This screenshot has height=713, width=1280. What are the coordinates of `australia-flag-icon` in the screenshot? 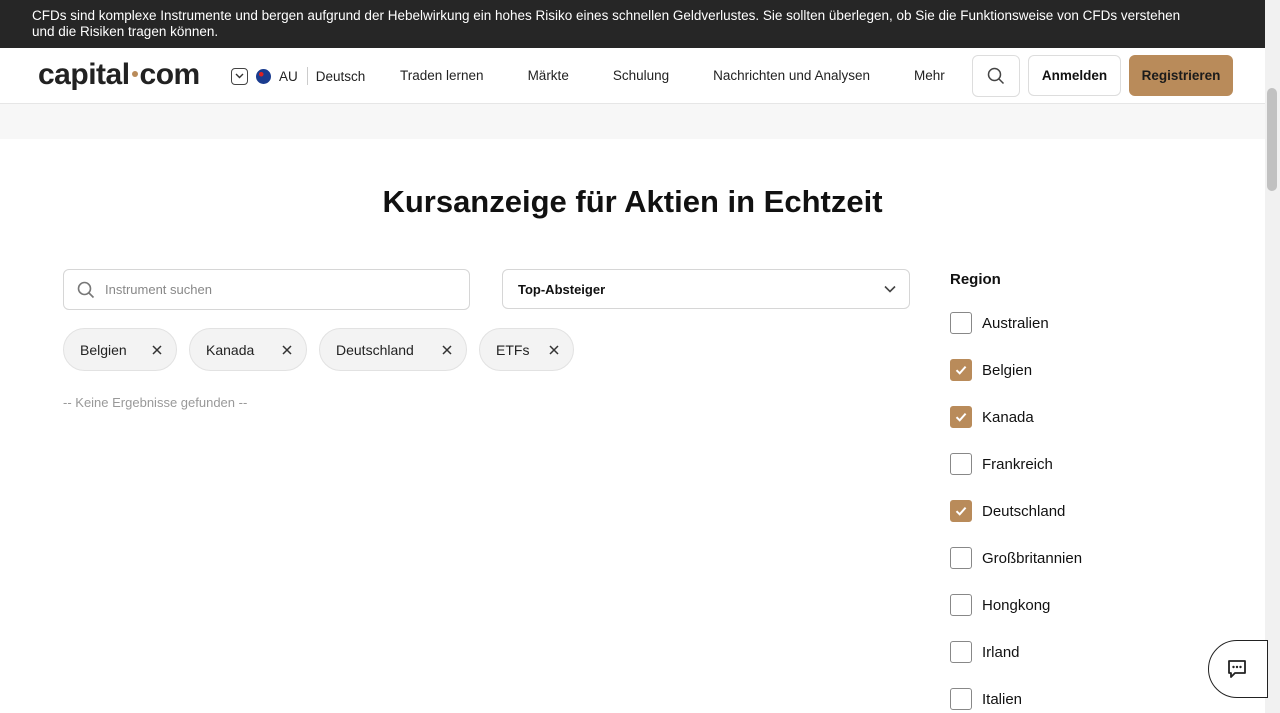 It's located at (263, 76).